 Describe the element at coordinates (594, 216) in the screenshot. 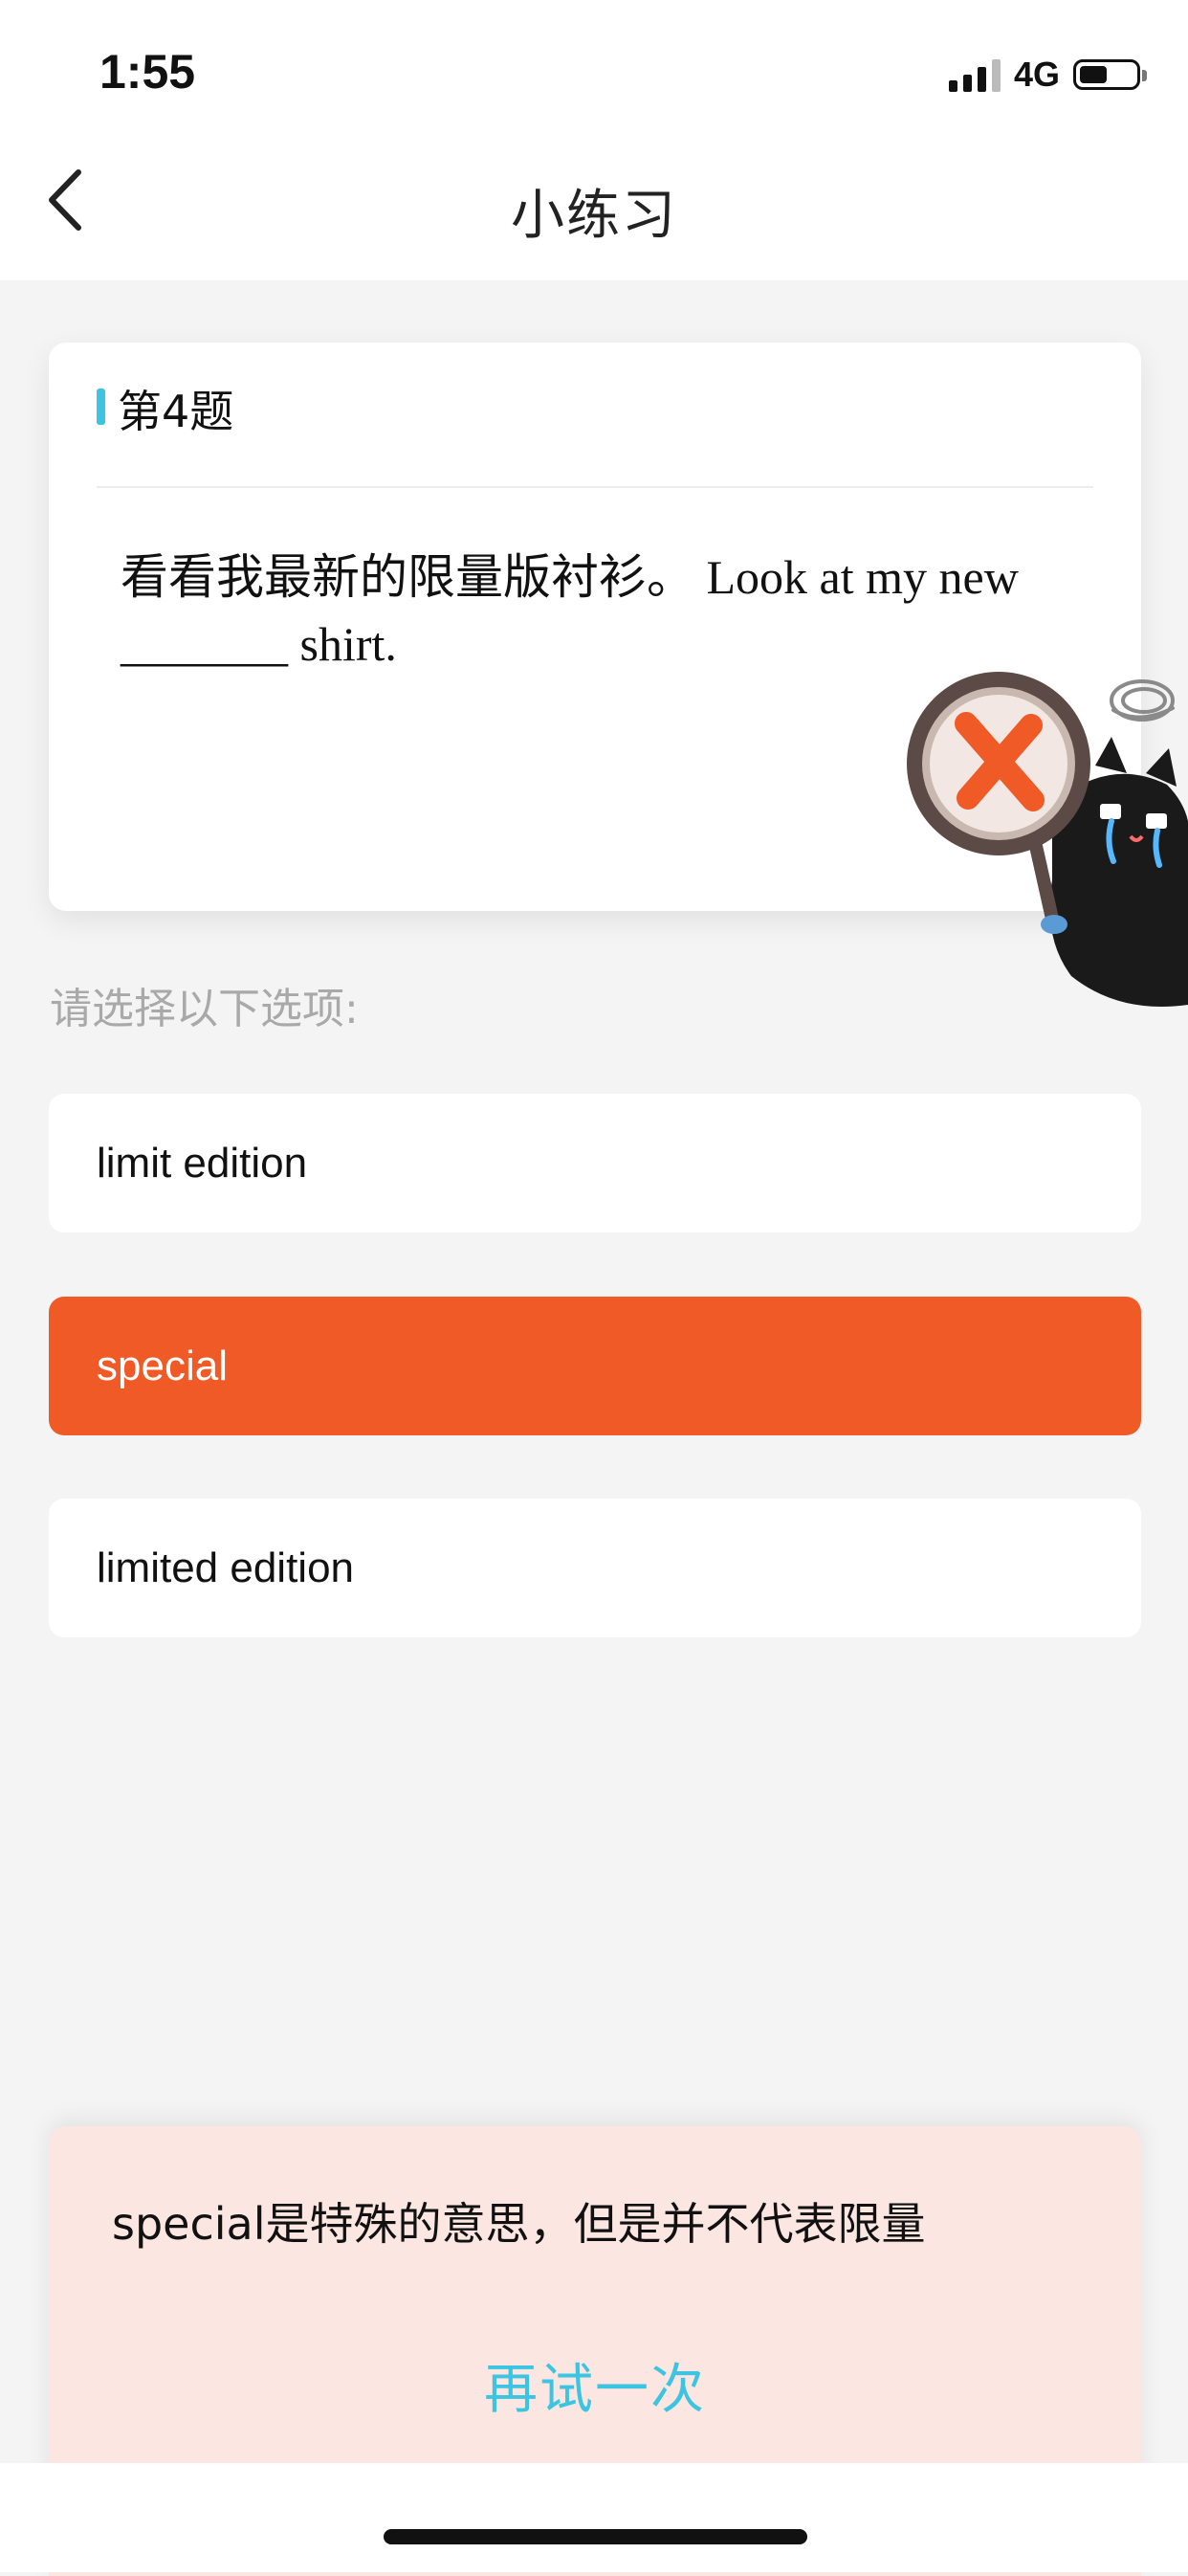

I see `page-title: 小练习` at that location.